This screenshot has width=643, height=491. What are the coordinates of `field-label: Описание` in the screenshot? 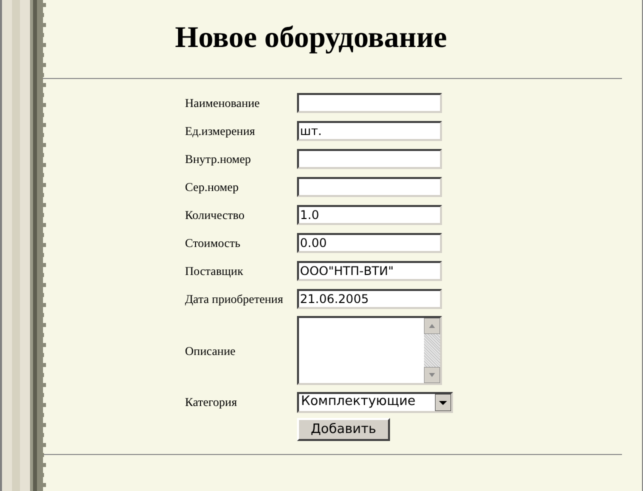 It's located at (210, 351).